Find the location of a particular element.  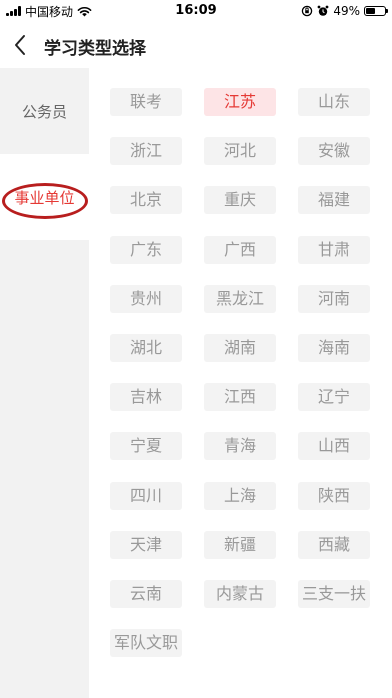

region-chip: 甘肃 is located at coordinates (334, 250).